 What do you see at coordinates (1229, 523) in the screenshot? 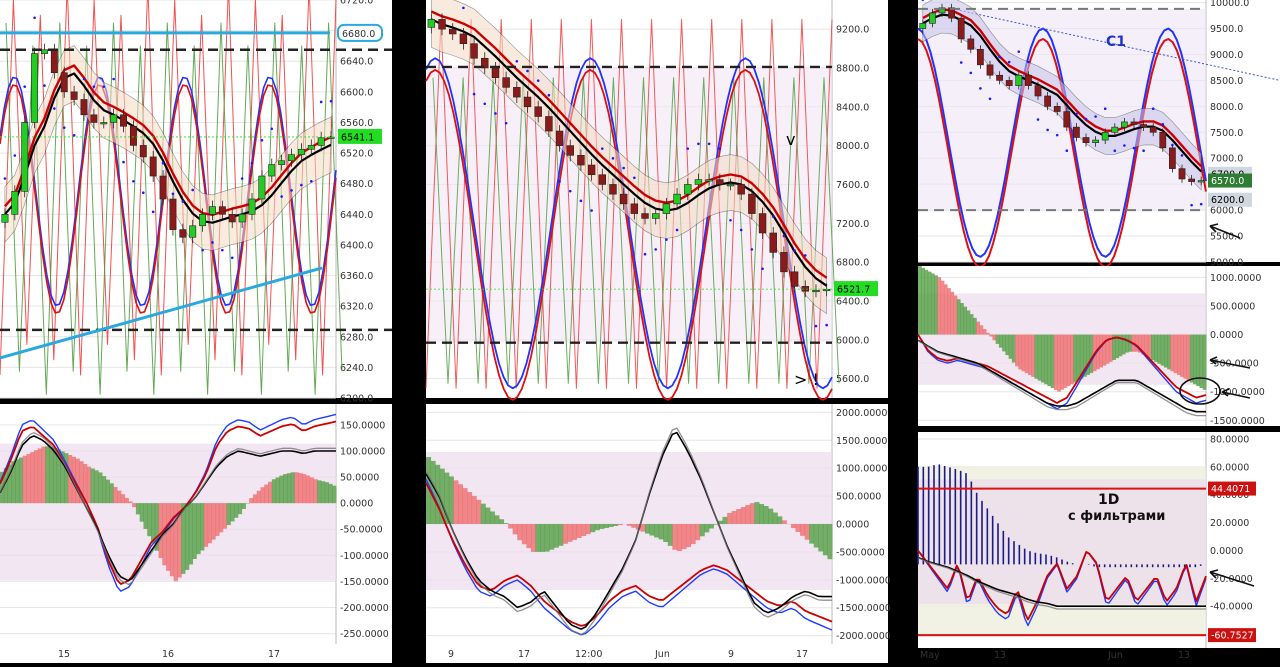
I see `y-tick-label: 20.0000` at bounding box center [1229, 523].